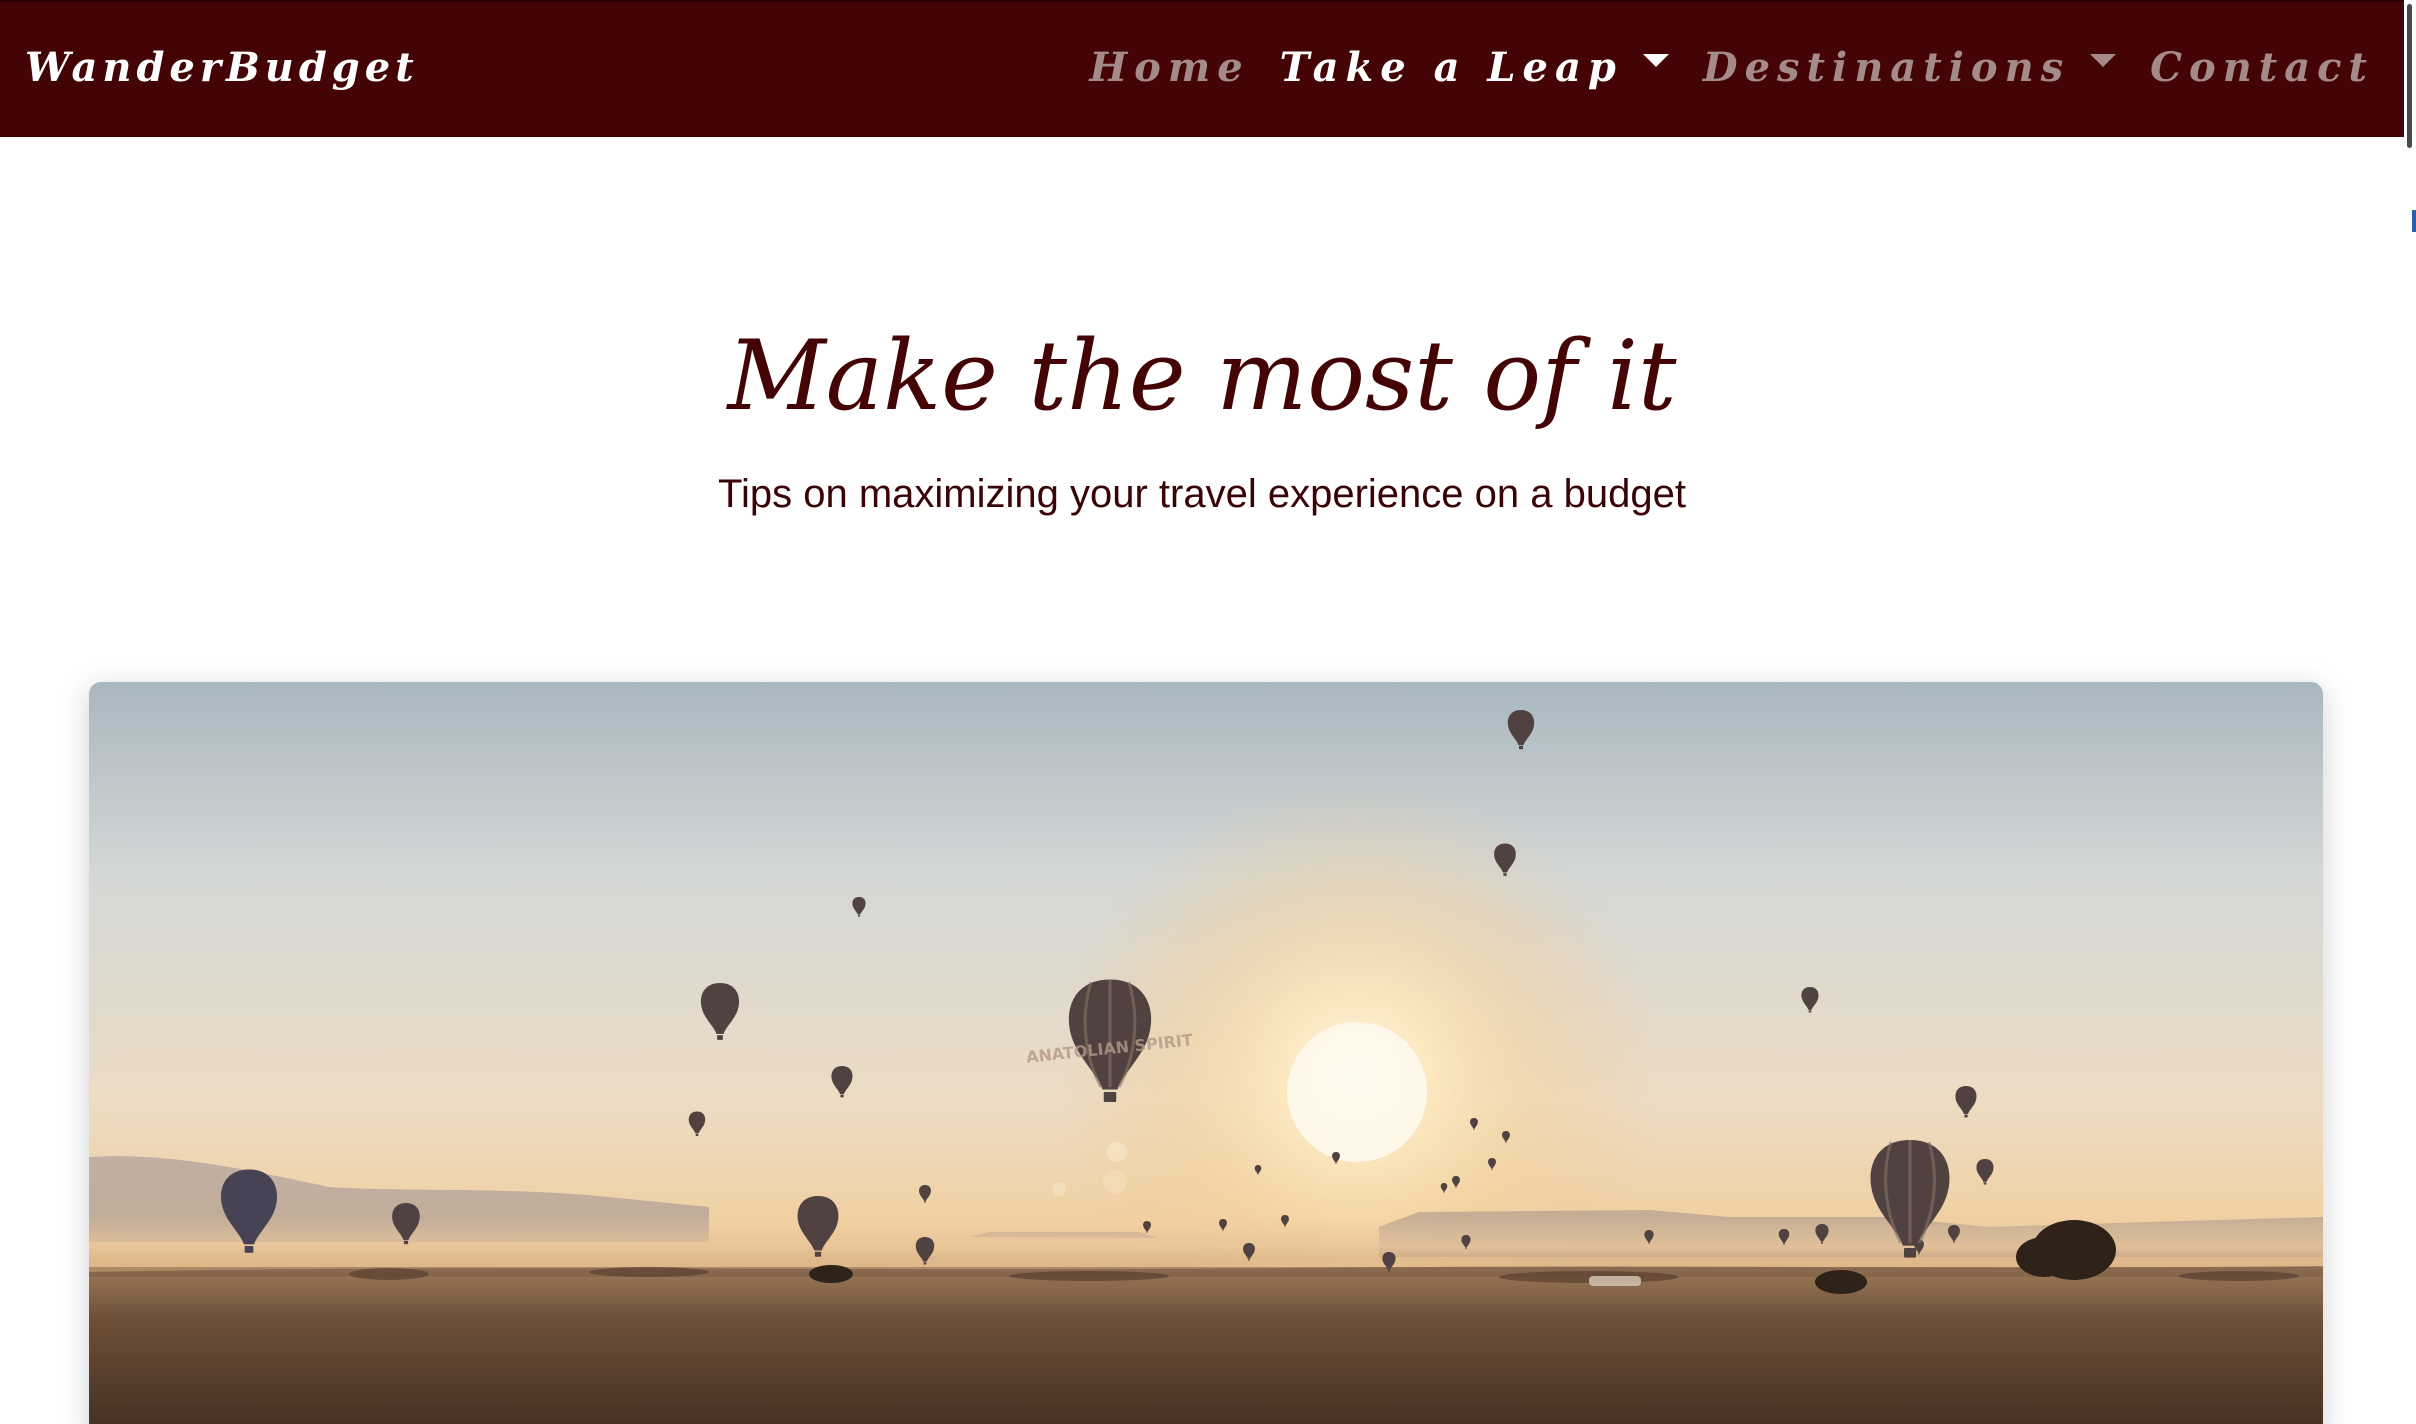 The image size is (2416, 1424). I want to click on nav-item-label: Destinations, so click(1886, 67).